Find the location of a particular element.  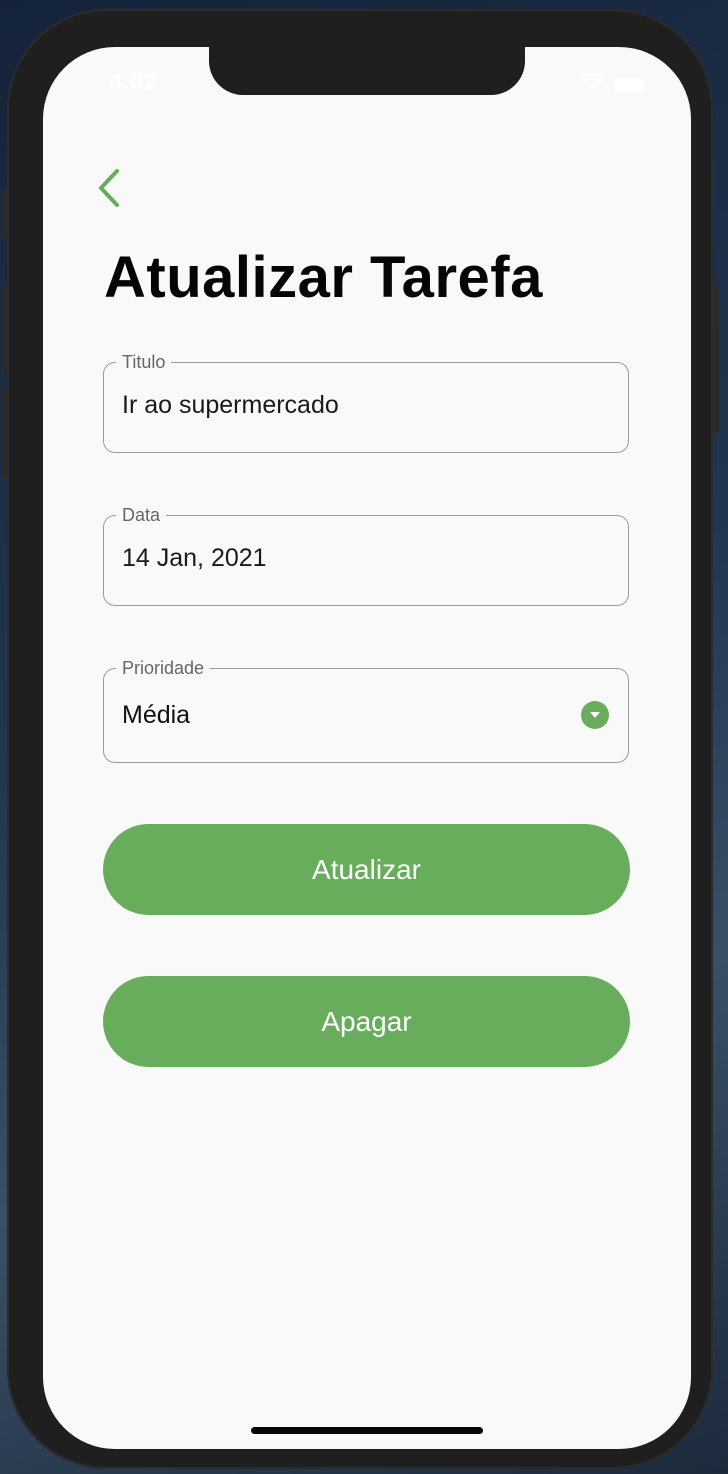

prioridade-selected-value: Média is located at coordinates (156, 715).